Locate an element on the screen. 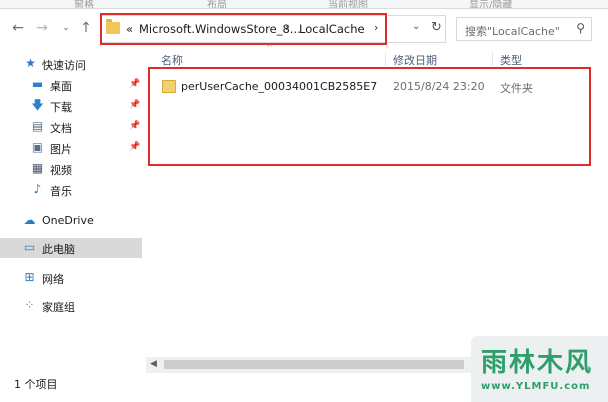  watermark-logo: 雨林木风 www.YLMFU.com is located at coordinates (539, 369).